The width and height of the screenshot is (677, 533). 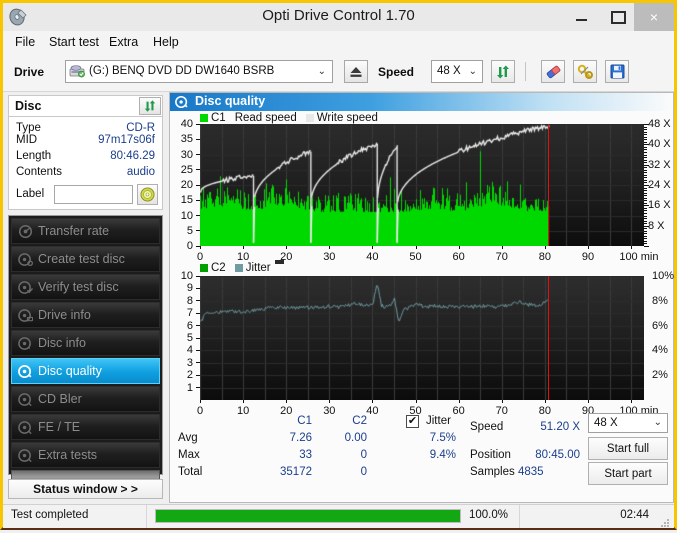 What do you see at coordinates (85, 371) in the screenshot?
I see `sidebar-item-disc-quality: Disc quality` at bounding box center [85, 371].